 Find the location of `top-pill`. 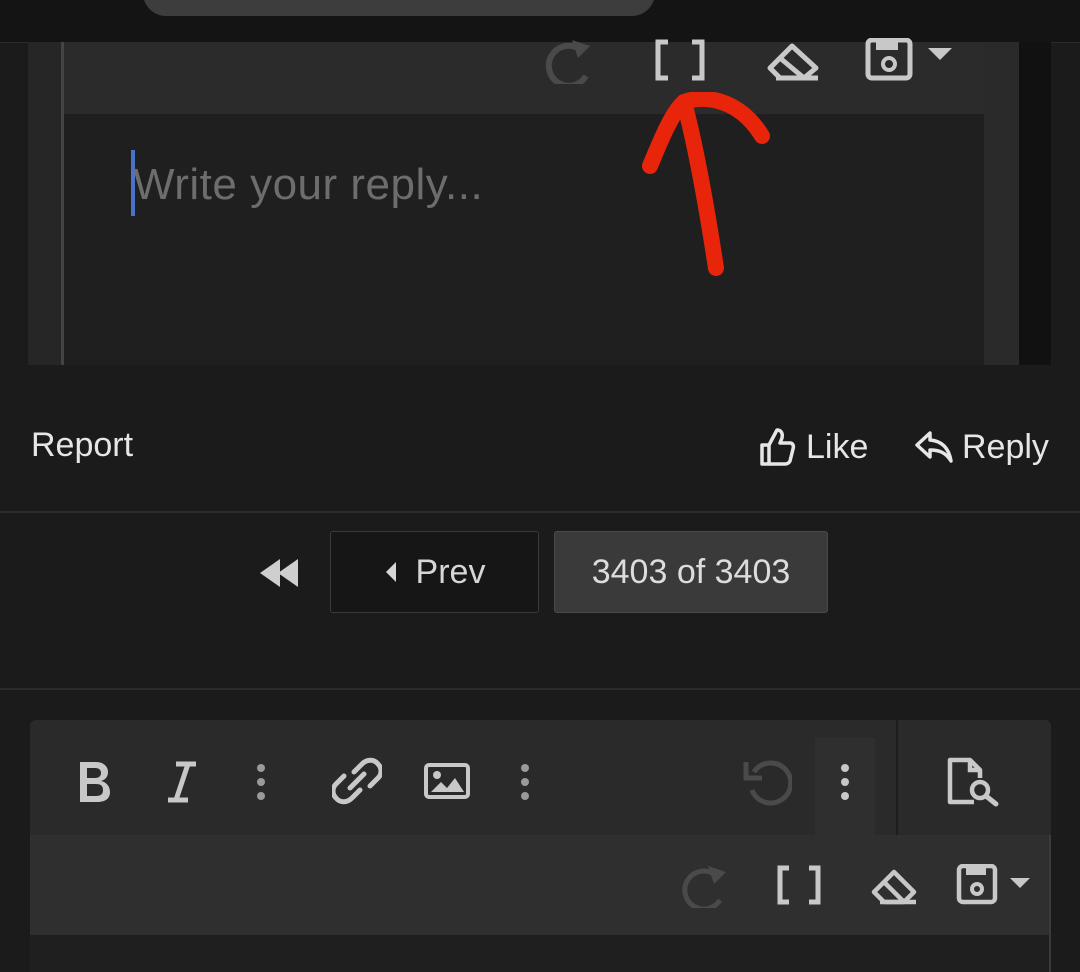

top-pill is located at coordinates (399, 8).